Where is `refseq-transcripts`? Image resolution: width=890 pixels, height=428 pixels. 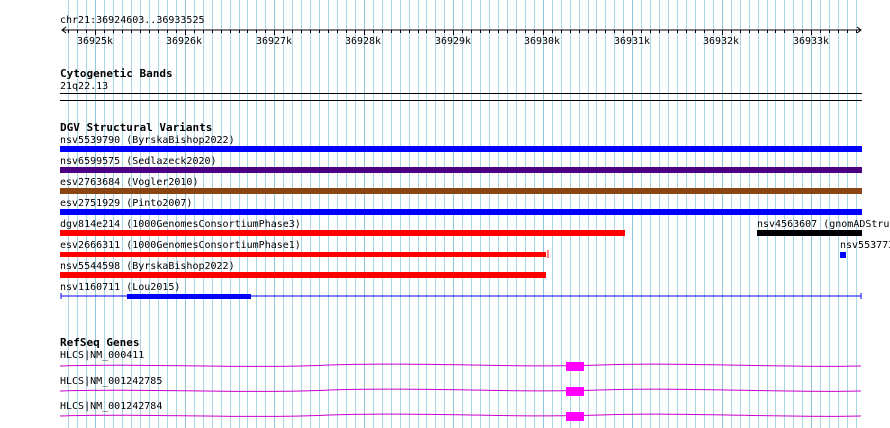 refseq-transcripts is located at coordinates (460, 391).